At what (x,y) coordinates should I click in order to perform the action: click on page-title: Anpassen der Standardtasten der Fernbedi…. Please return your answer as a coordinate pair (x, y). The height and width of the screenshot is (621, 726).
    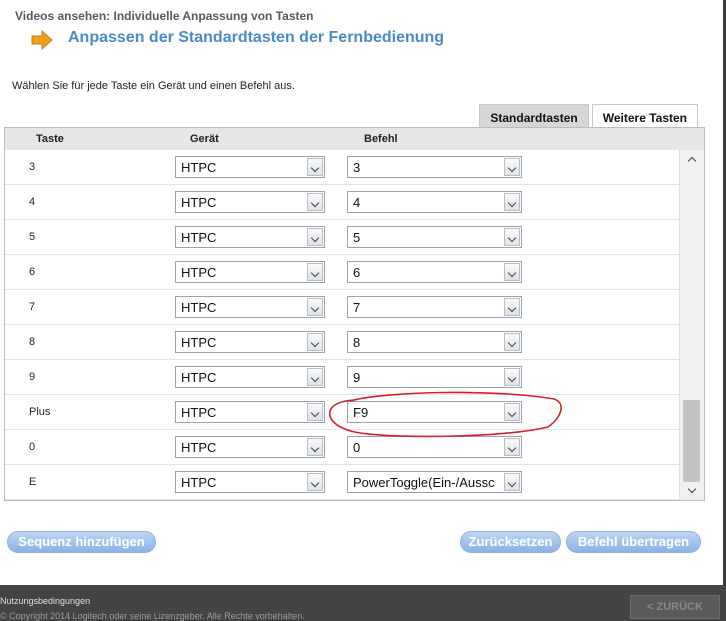
    Looking at the image, I should click on (256, 37).